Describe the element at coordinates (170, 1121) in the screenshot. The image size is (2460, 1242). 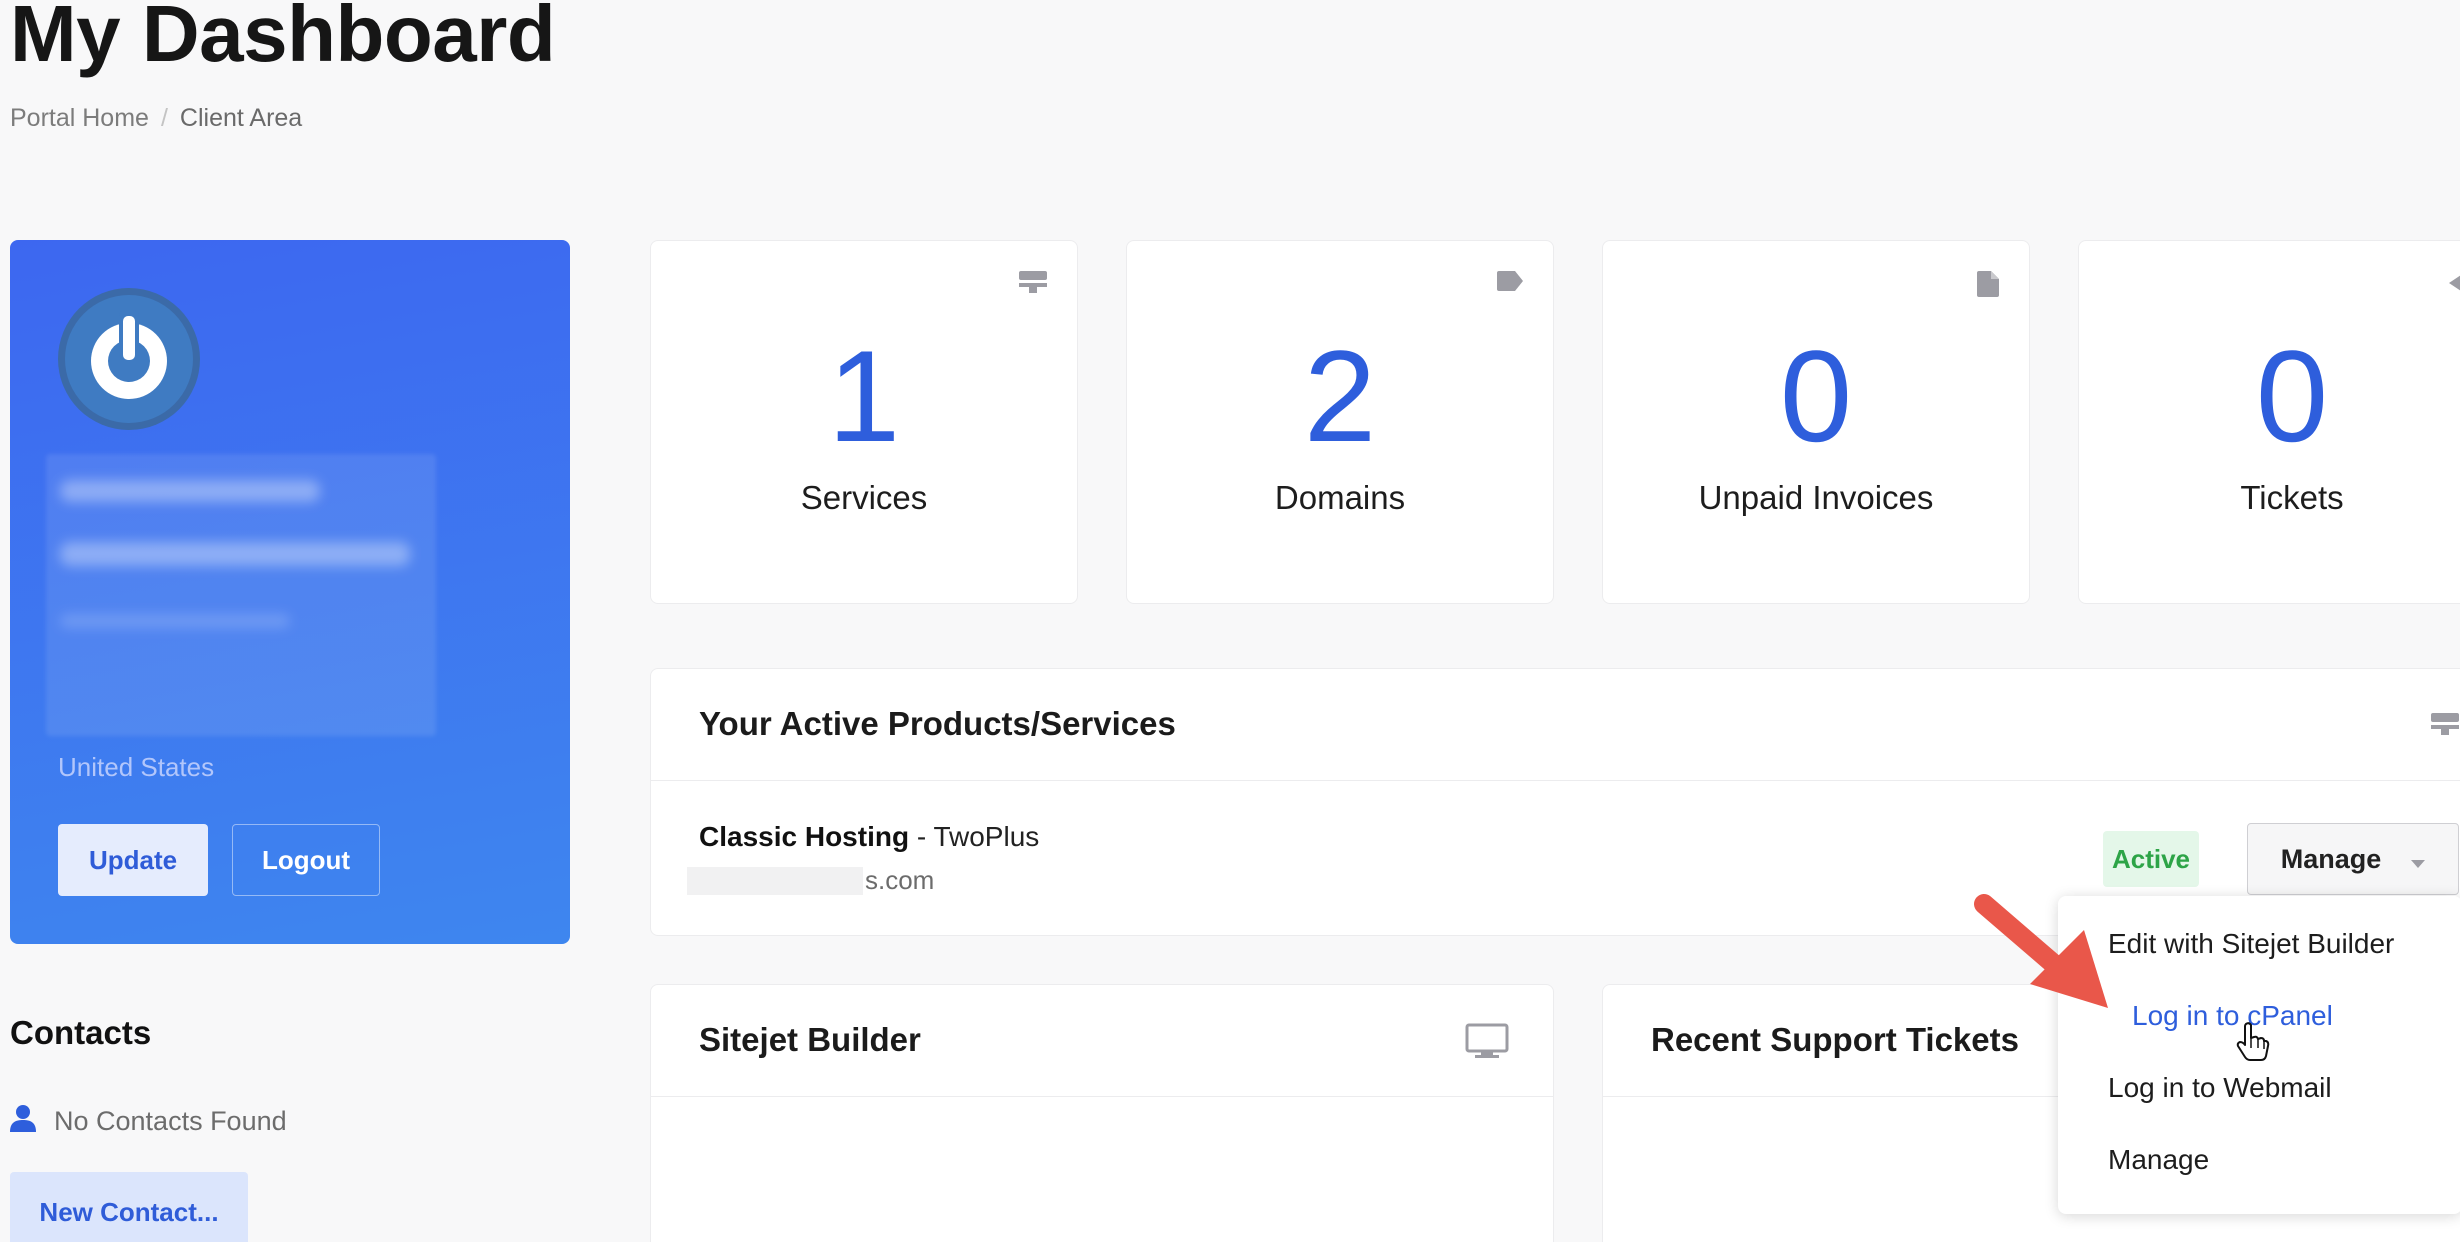
I see `no-contacts-text: No Contacts Found` at that location.